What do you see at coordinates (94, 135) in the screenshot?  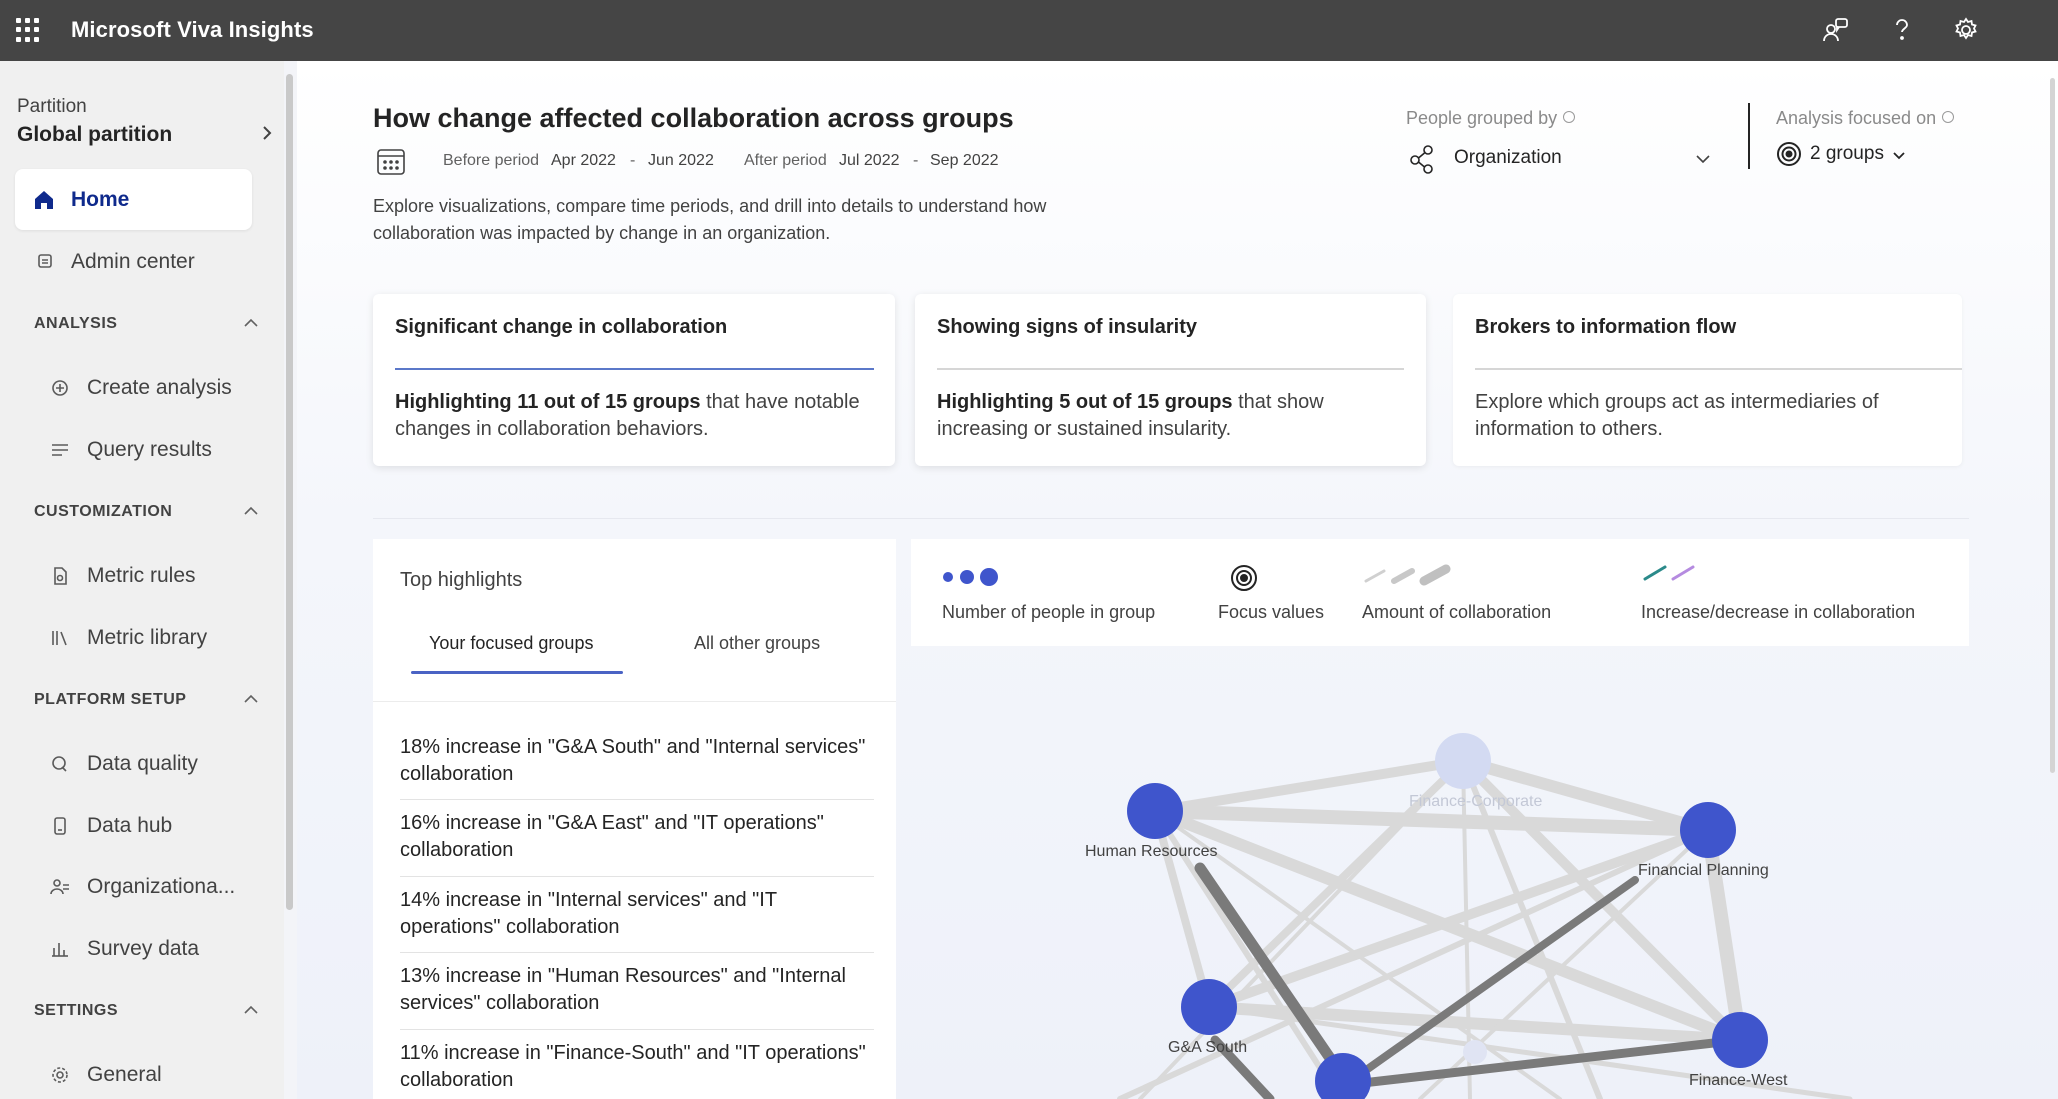 I see `partition-selector: Global partition` at bounding box center [94, 135].